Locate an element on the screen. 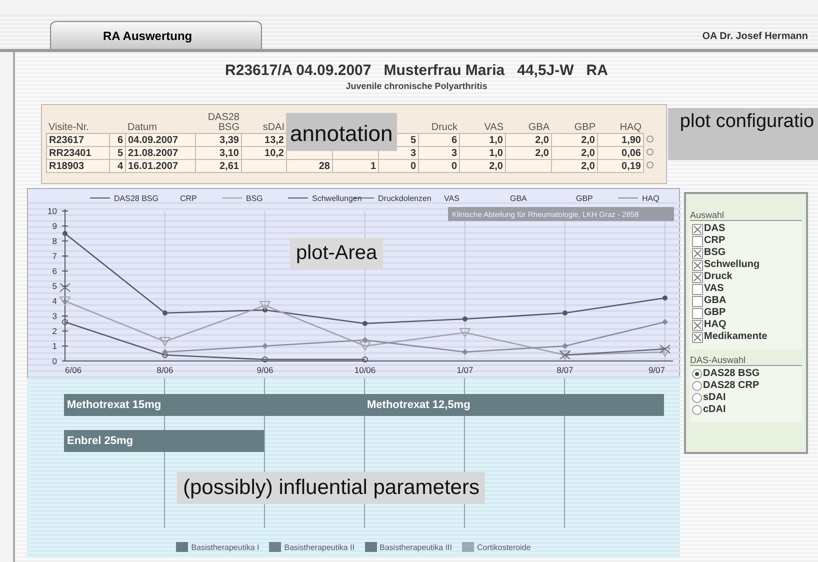 The image size is (818, 562). text: GBP is located at coordinates (584, 198).